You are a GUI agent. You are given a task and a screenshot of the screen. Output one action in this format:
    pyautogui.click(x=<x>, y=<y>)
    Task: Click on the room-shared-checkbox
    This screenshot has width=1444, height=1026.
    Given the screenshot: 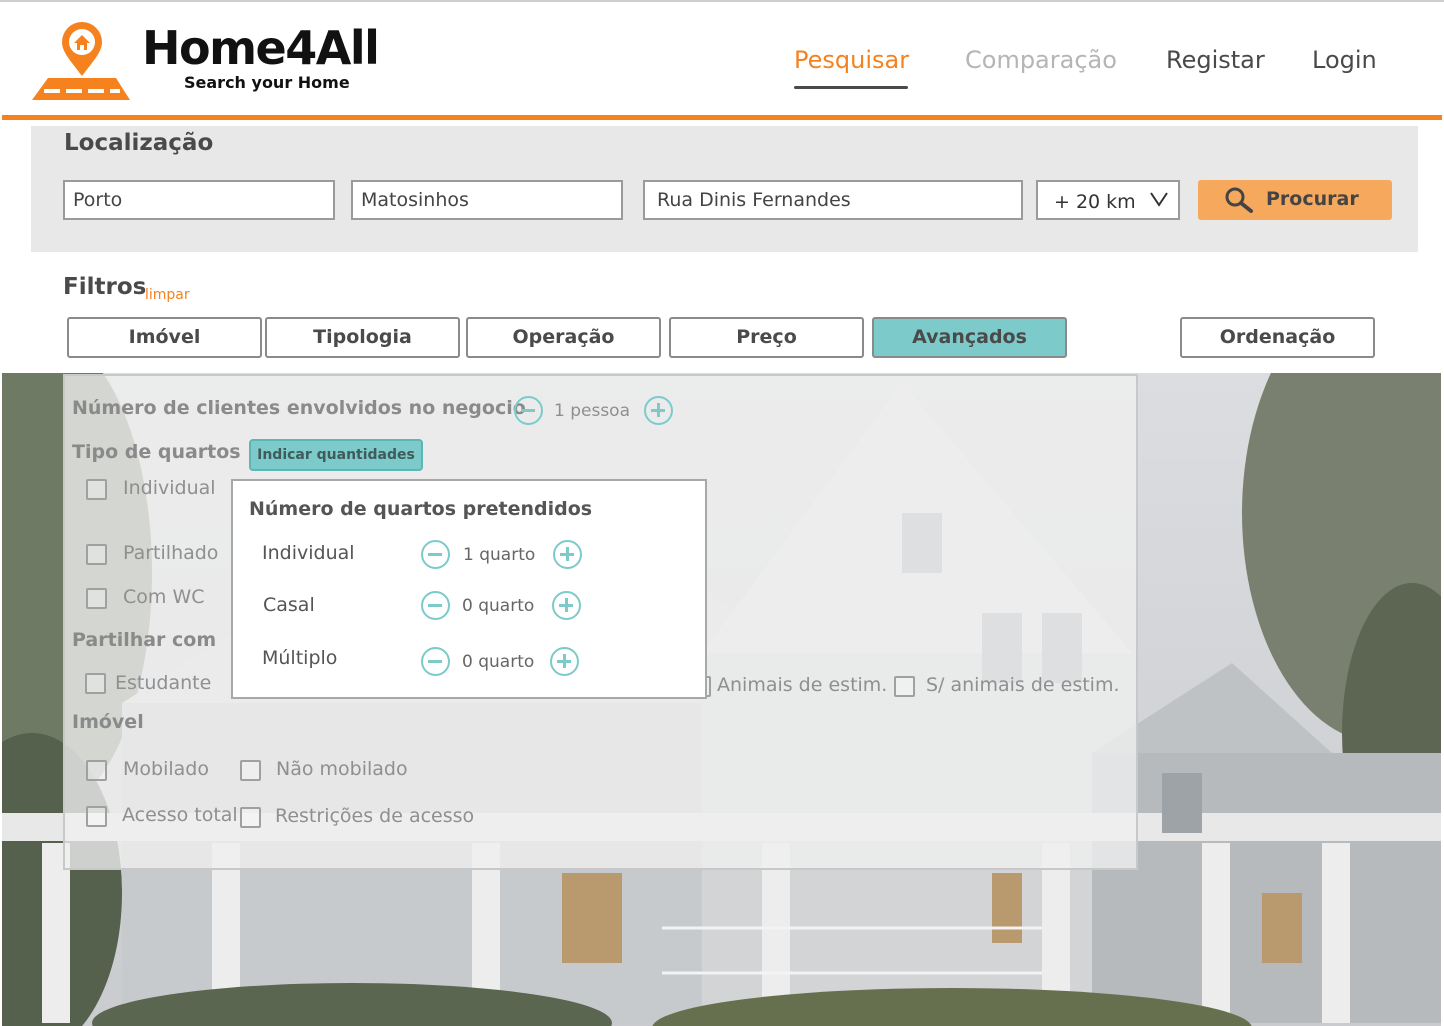 What is the action you would take?
    pyautogui.click(x=96, y=554)
    